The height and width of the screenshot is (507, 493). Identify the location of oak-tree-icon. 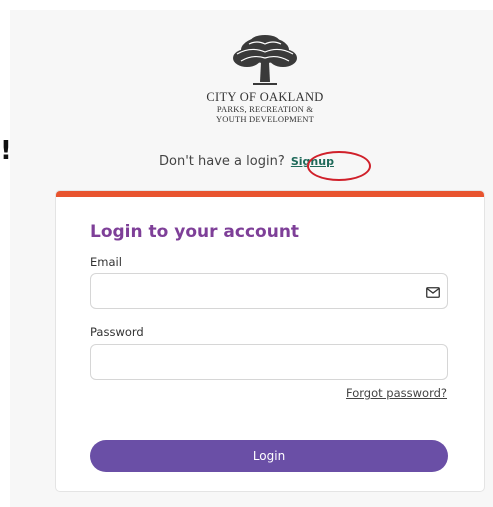
(265, 60).